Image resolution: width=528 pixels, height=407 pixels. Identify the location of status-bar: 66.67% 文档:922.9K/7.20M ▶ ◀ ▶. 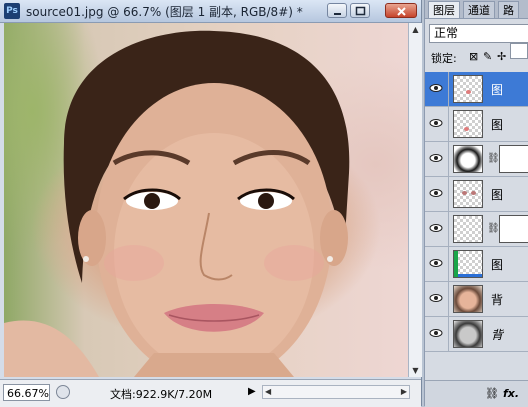
(210, 393).